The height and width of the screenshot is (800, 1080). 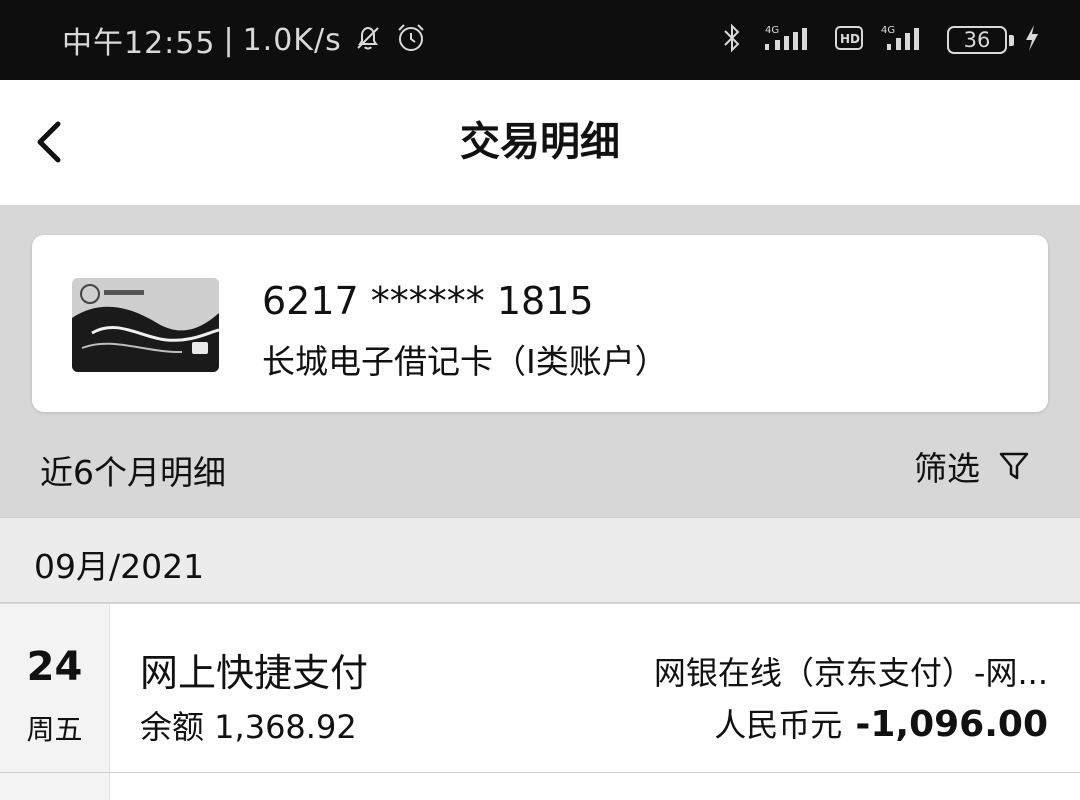 What do you see at coordinates (778, 725) in the screenshot?
I see `transaction-currency: 人民币元` at bounding box center [778, 725].